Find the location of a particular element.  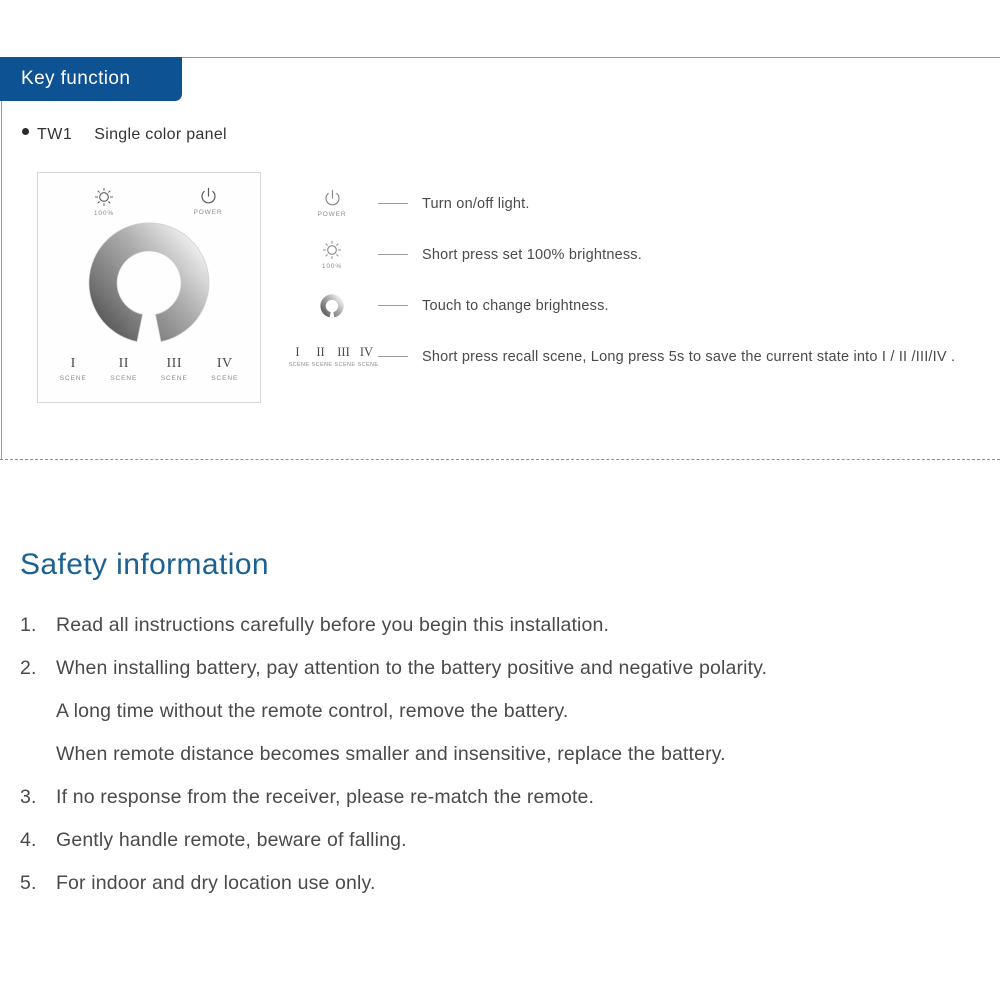

panel-scene-number: III is located at coordinates (174, 363).